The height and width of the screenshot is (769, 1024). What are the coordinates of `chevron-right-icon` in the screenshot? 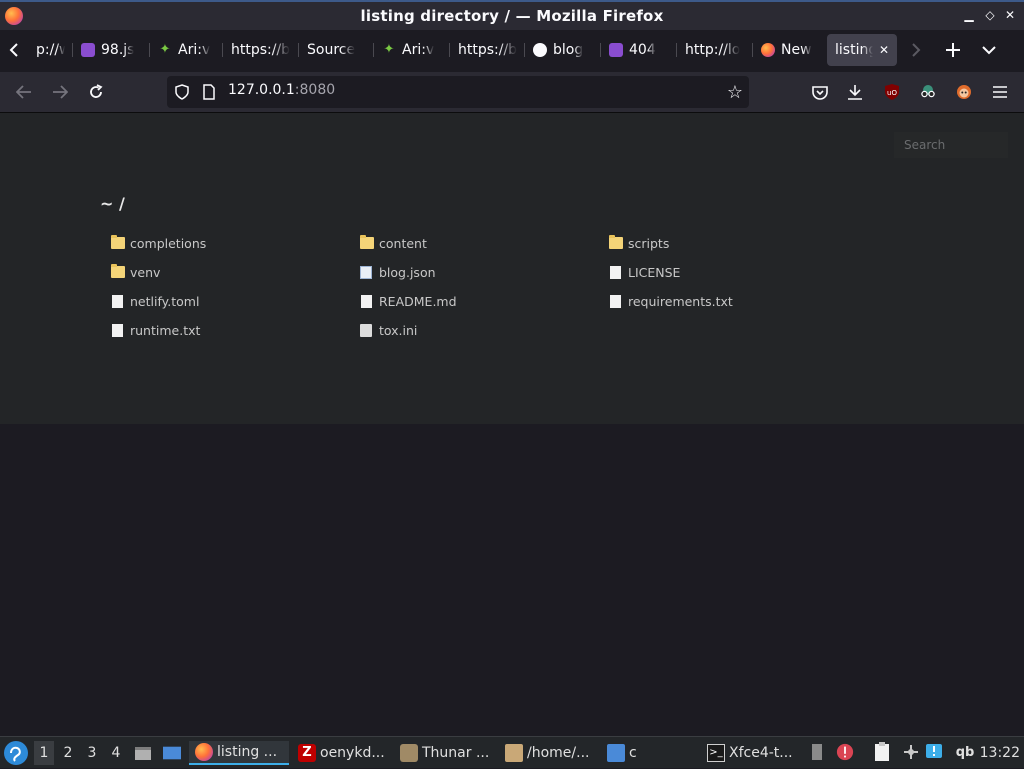 It's located at (916, 50).